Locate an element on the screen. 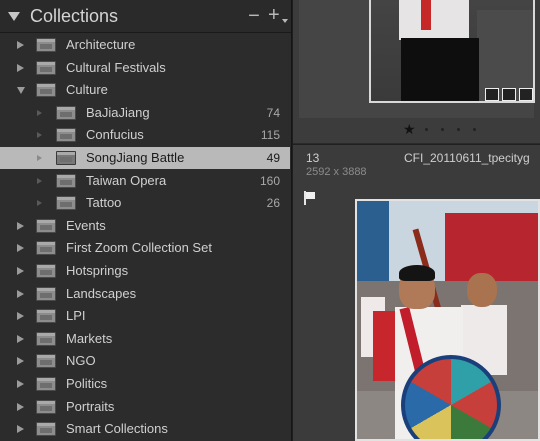 The width and height of the screenshot is (540, 441). collection-label: NGO is located at coordinates (81, 361).